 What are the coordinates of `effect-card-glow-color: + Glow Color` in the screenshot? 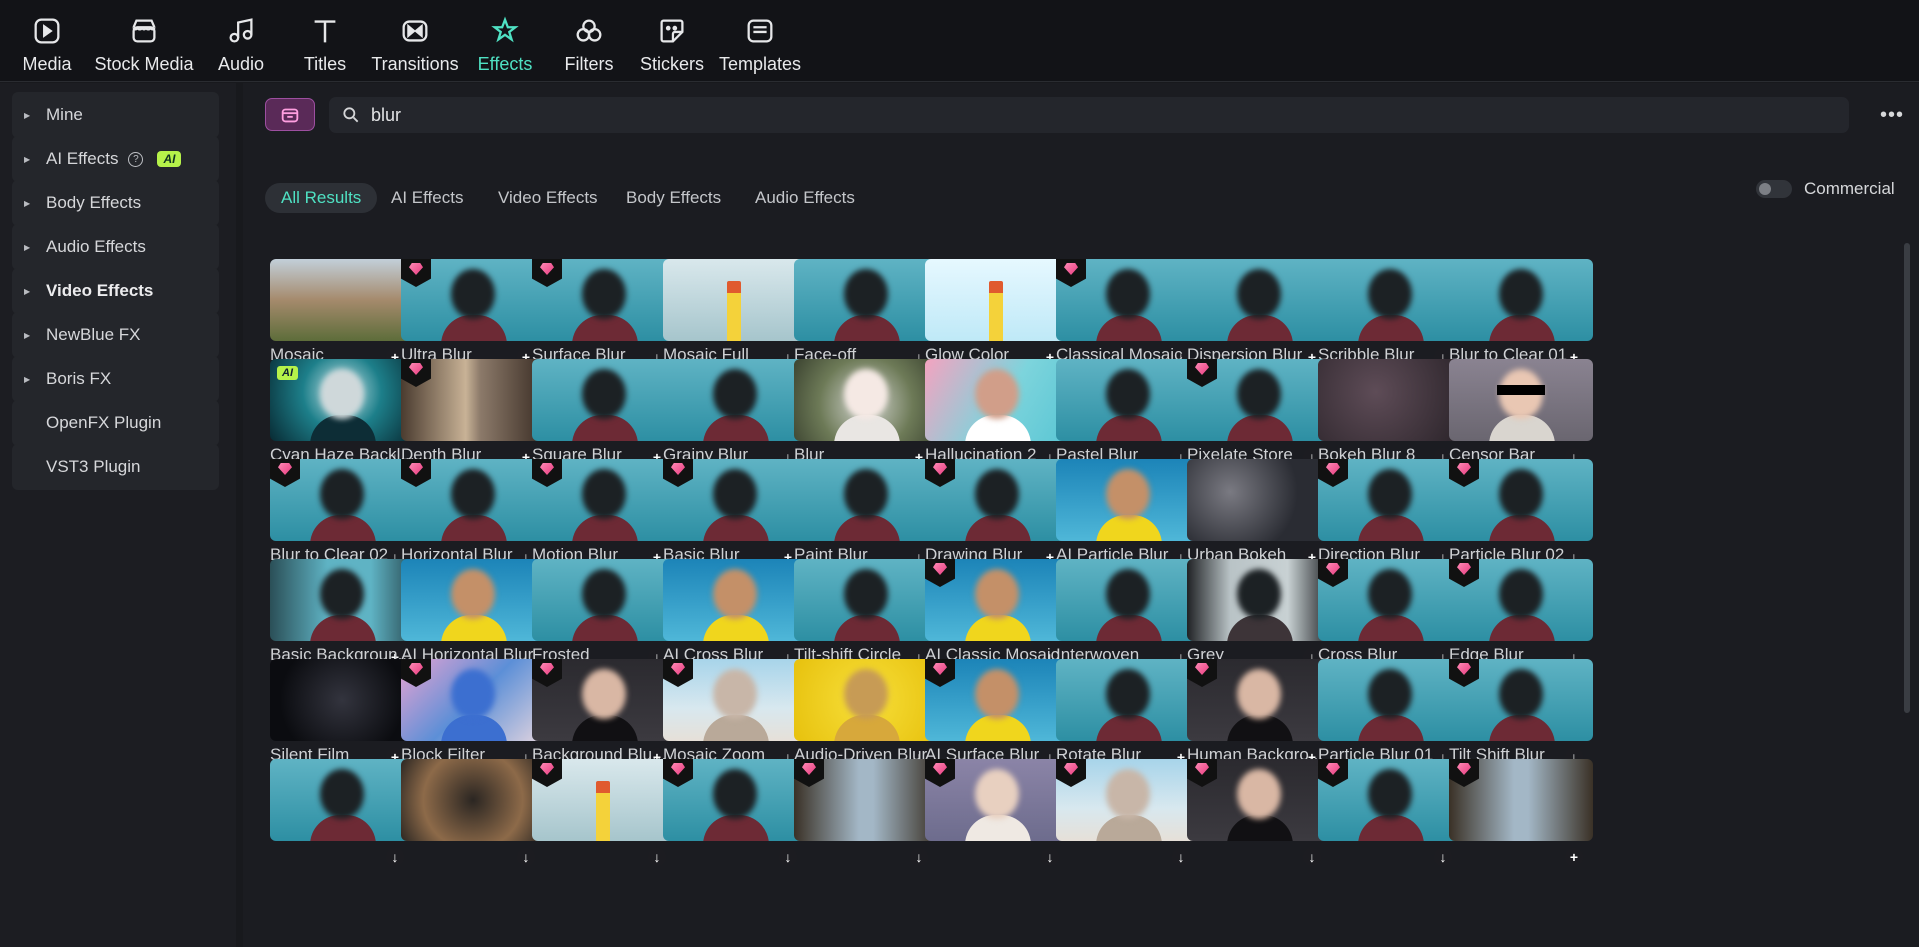 It's located at (997, 317).